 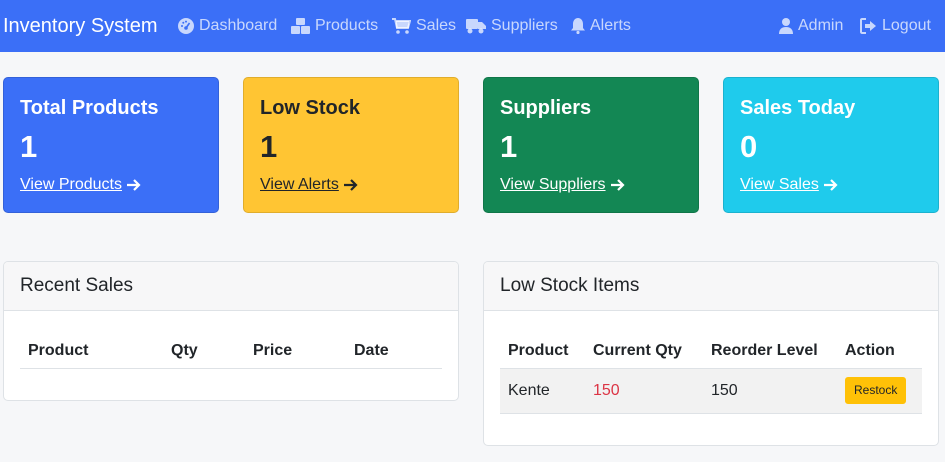 I want to click on column-header: Date, so click(x=394, y=351).